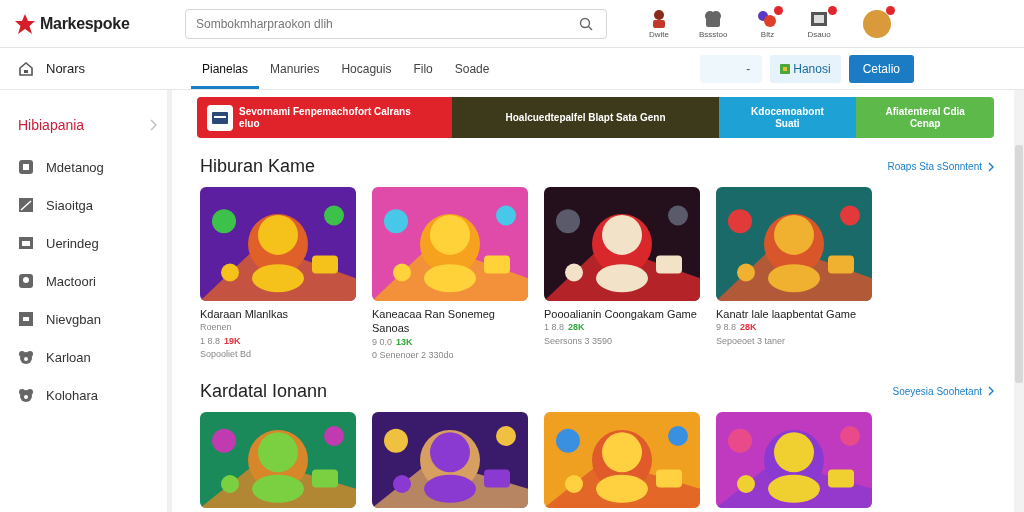 This screenshot has height=512, width=1024. Describe the element at coordinates (585, 117) in the screenshot. I see `banner-text: Hoalcuedtepalfel Blapt Sata Genn` at that location.